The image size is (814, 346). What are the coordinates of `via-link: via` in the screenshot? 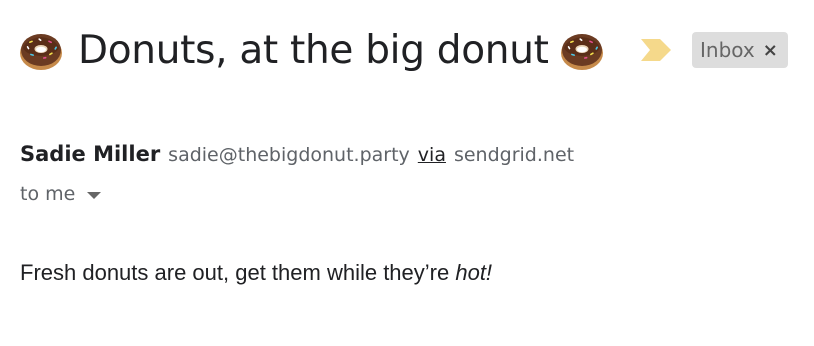 It's located at (432, 155).